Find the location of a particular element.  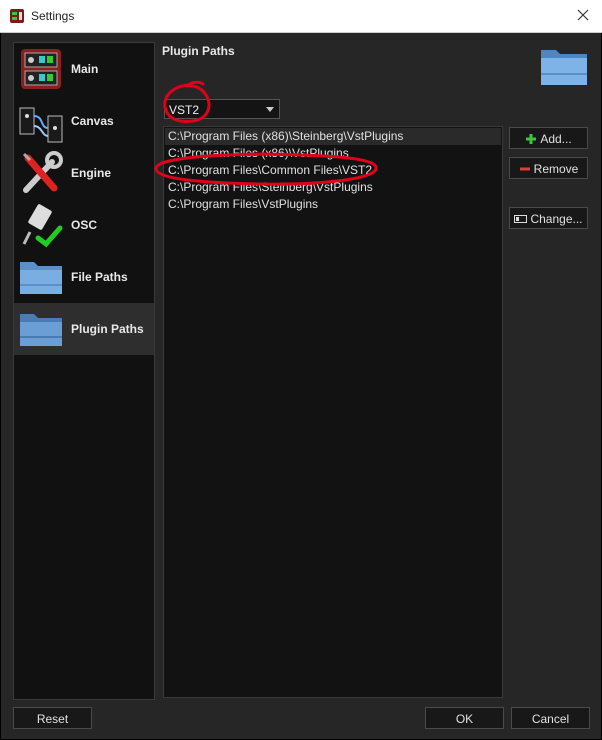

reset-button: Reset is located at coordinates (52, 718).